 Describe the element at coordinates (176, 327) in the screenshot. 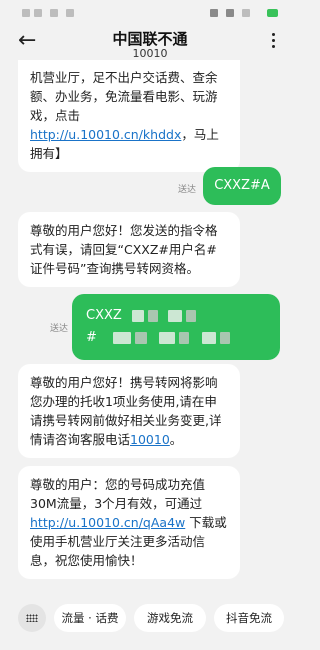

I see `outgoing-message: CXXZ #` at that location.